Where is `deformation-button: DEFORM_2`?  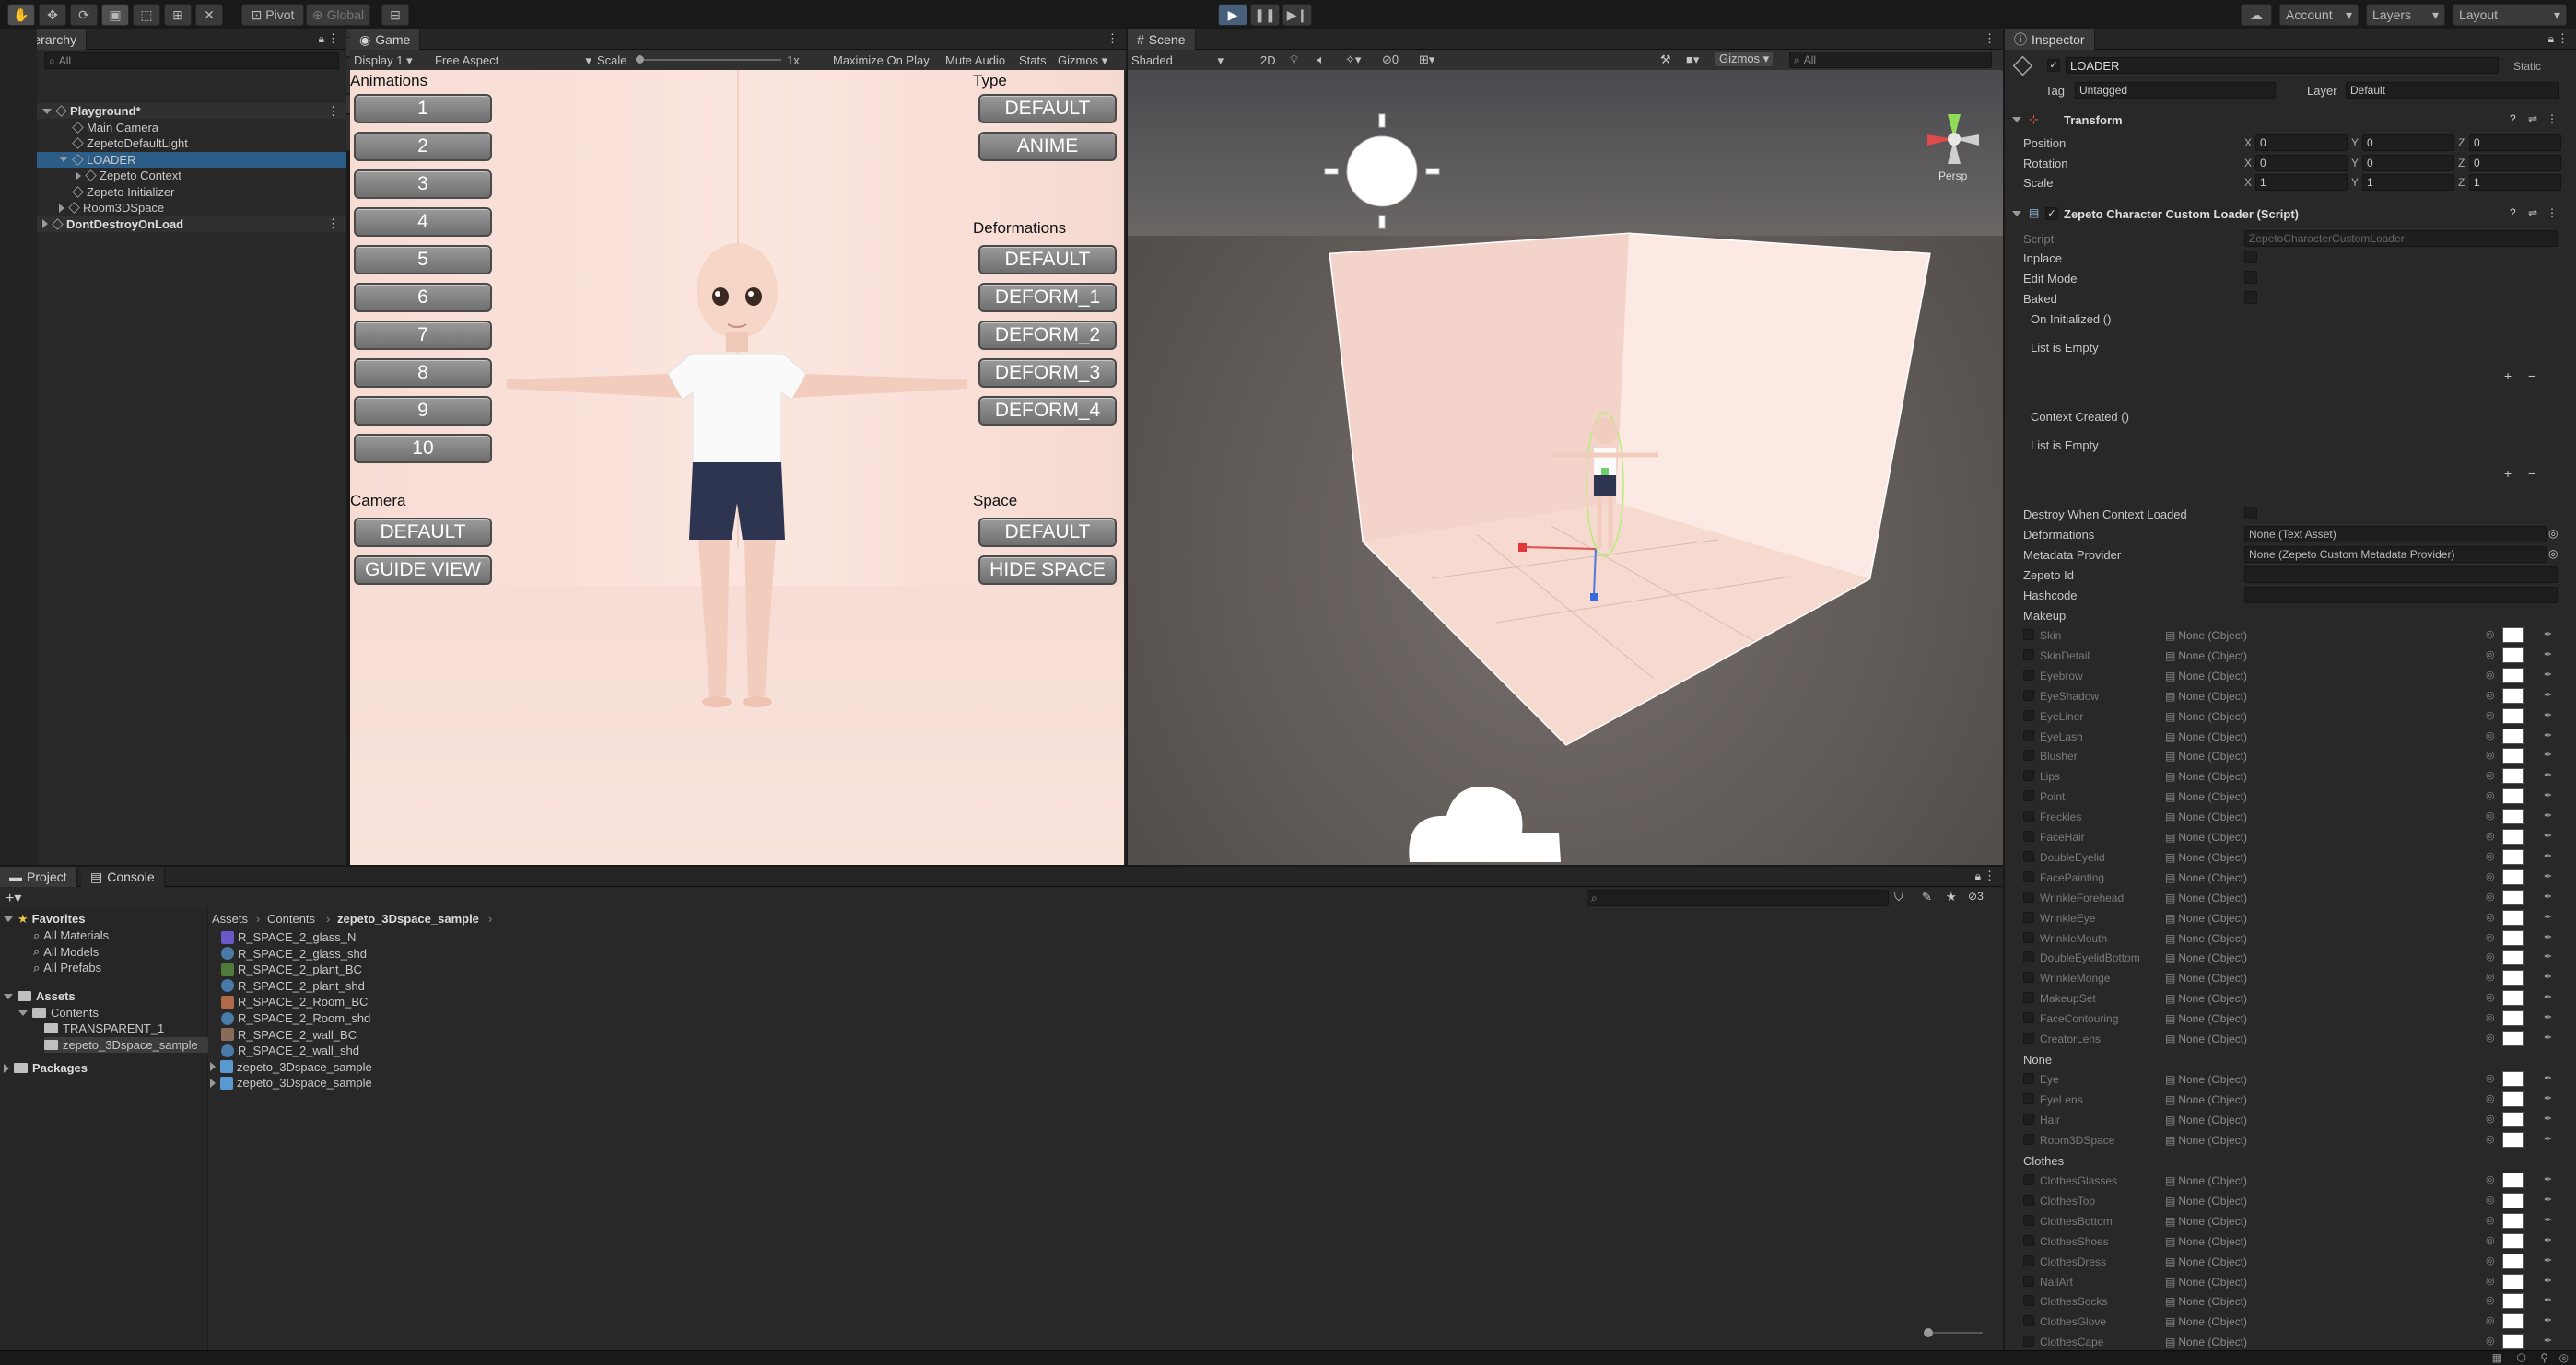
deformation-button: DEFORM_2 is located at coordinates (1047, 335).